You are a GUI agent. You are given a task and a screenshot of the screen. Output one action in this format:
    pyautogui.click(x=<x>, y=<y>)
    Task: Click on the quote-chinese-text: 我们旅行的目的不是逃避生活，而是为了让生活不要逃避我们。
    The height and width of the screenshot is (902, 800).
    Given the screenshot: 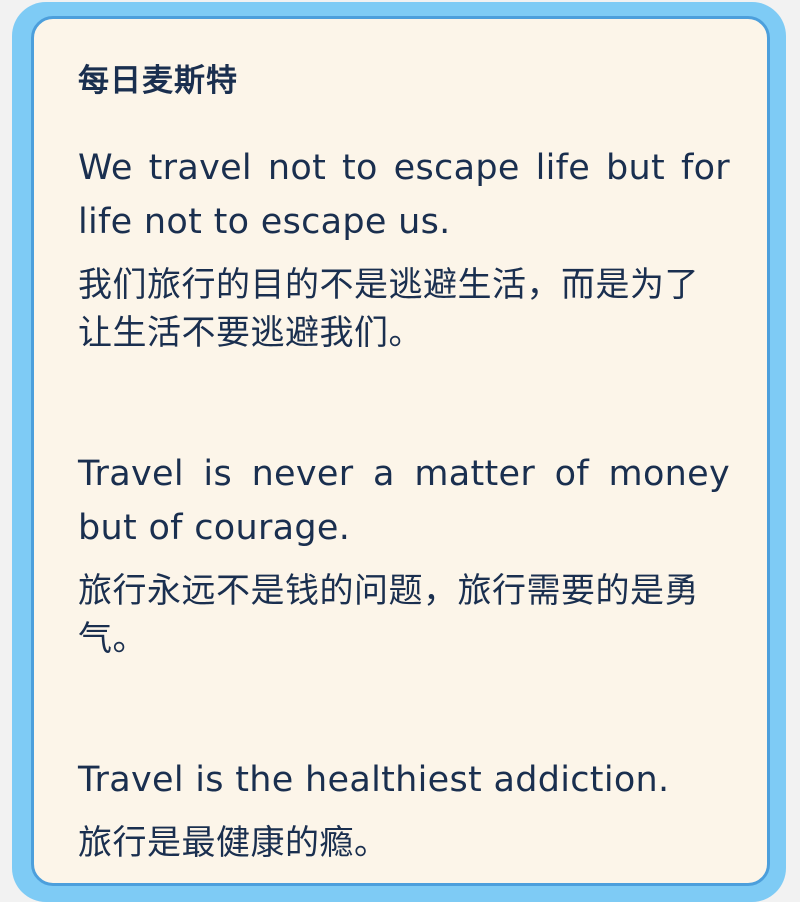 What is the action you would take?
    pyautogui.click(x=388, y=309)
    